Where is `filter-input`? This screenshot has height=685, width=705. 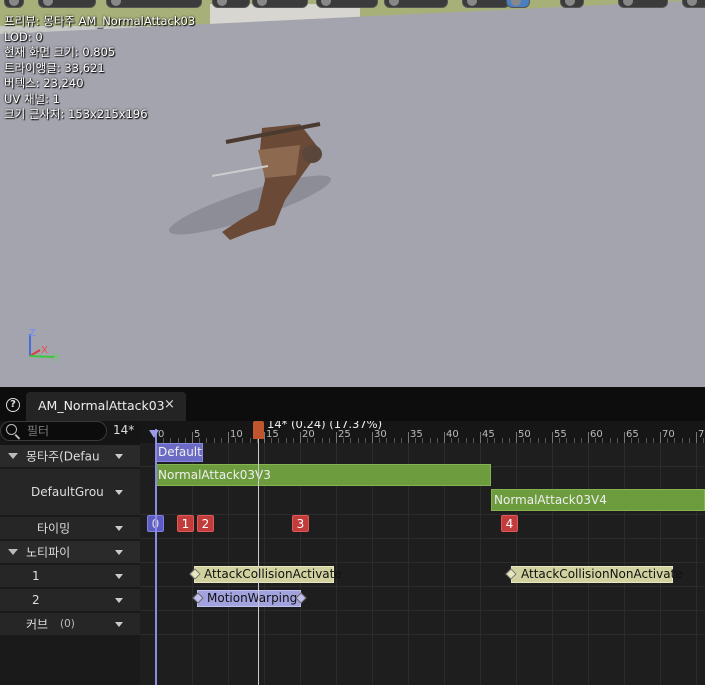 filter-input is located at coordinates (66, 431).